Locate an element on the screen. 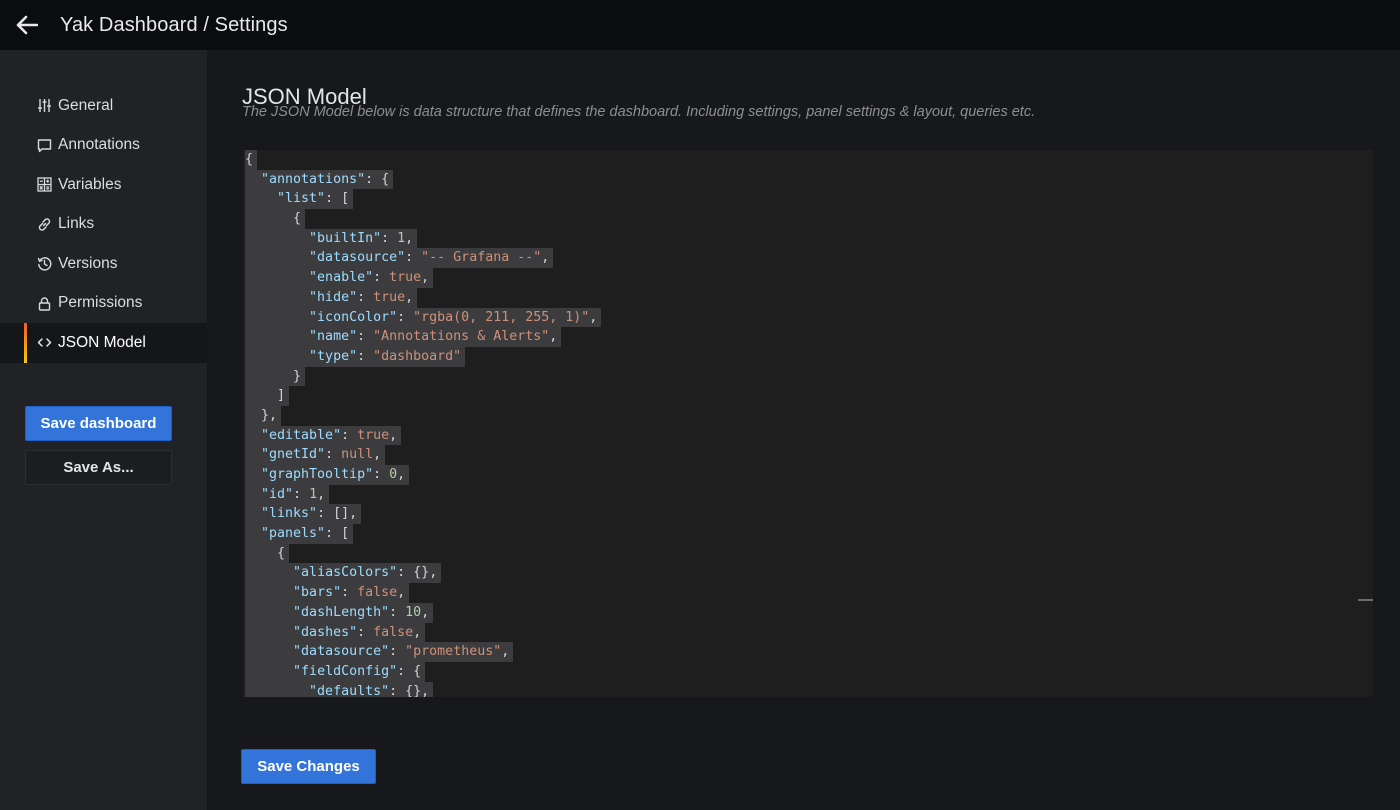 The width and height of the screenshot is (1400, 810). code-line-text: "iconColor": "rgba(0, 211, 255, 1)", is located at coordinates (423, 317).